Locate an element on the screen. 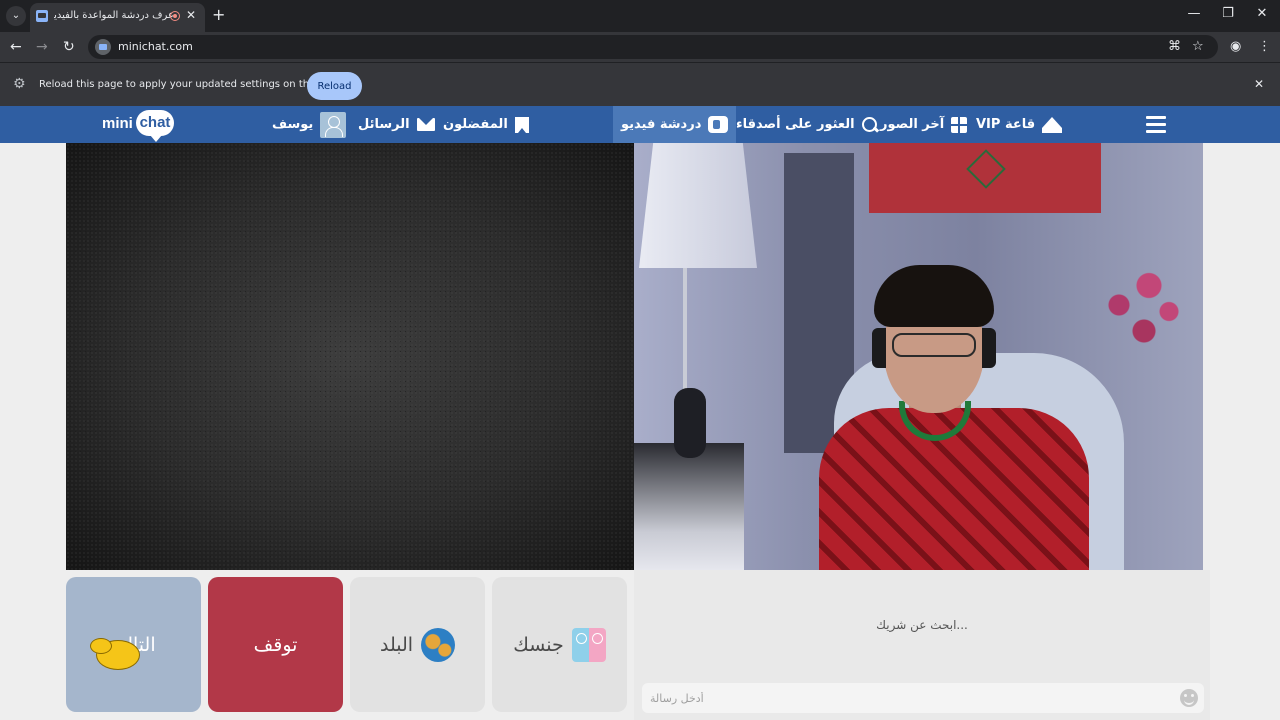  window-close-icon: ✕ is located at coordinates (1262, 13).